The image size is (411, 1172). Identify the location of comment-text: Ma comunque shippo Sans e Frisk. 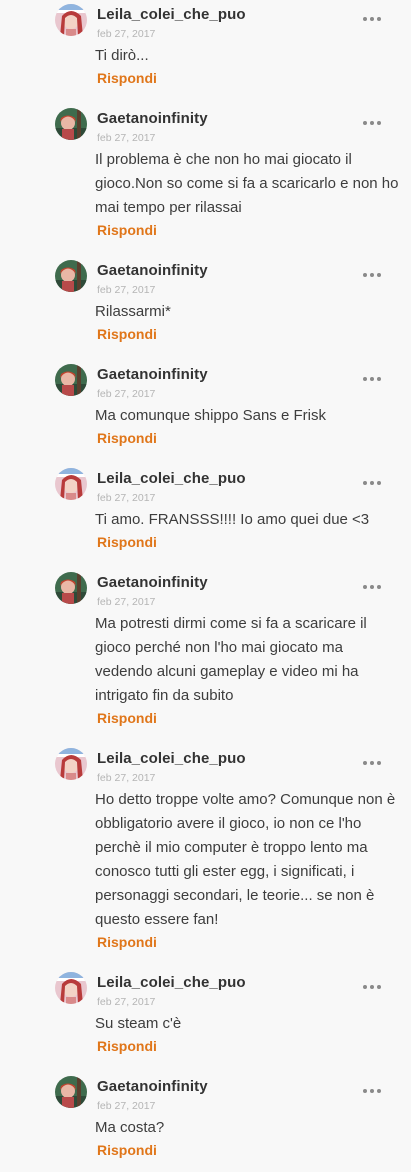
(210, 415).